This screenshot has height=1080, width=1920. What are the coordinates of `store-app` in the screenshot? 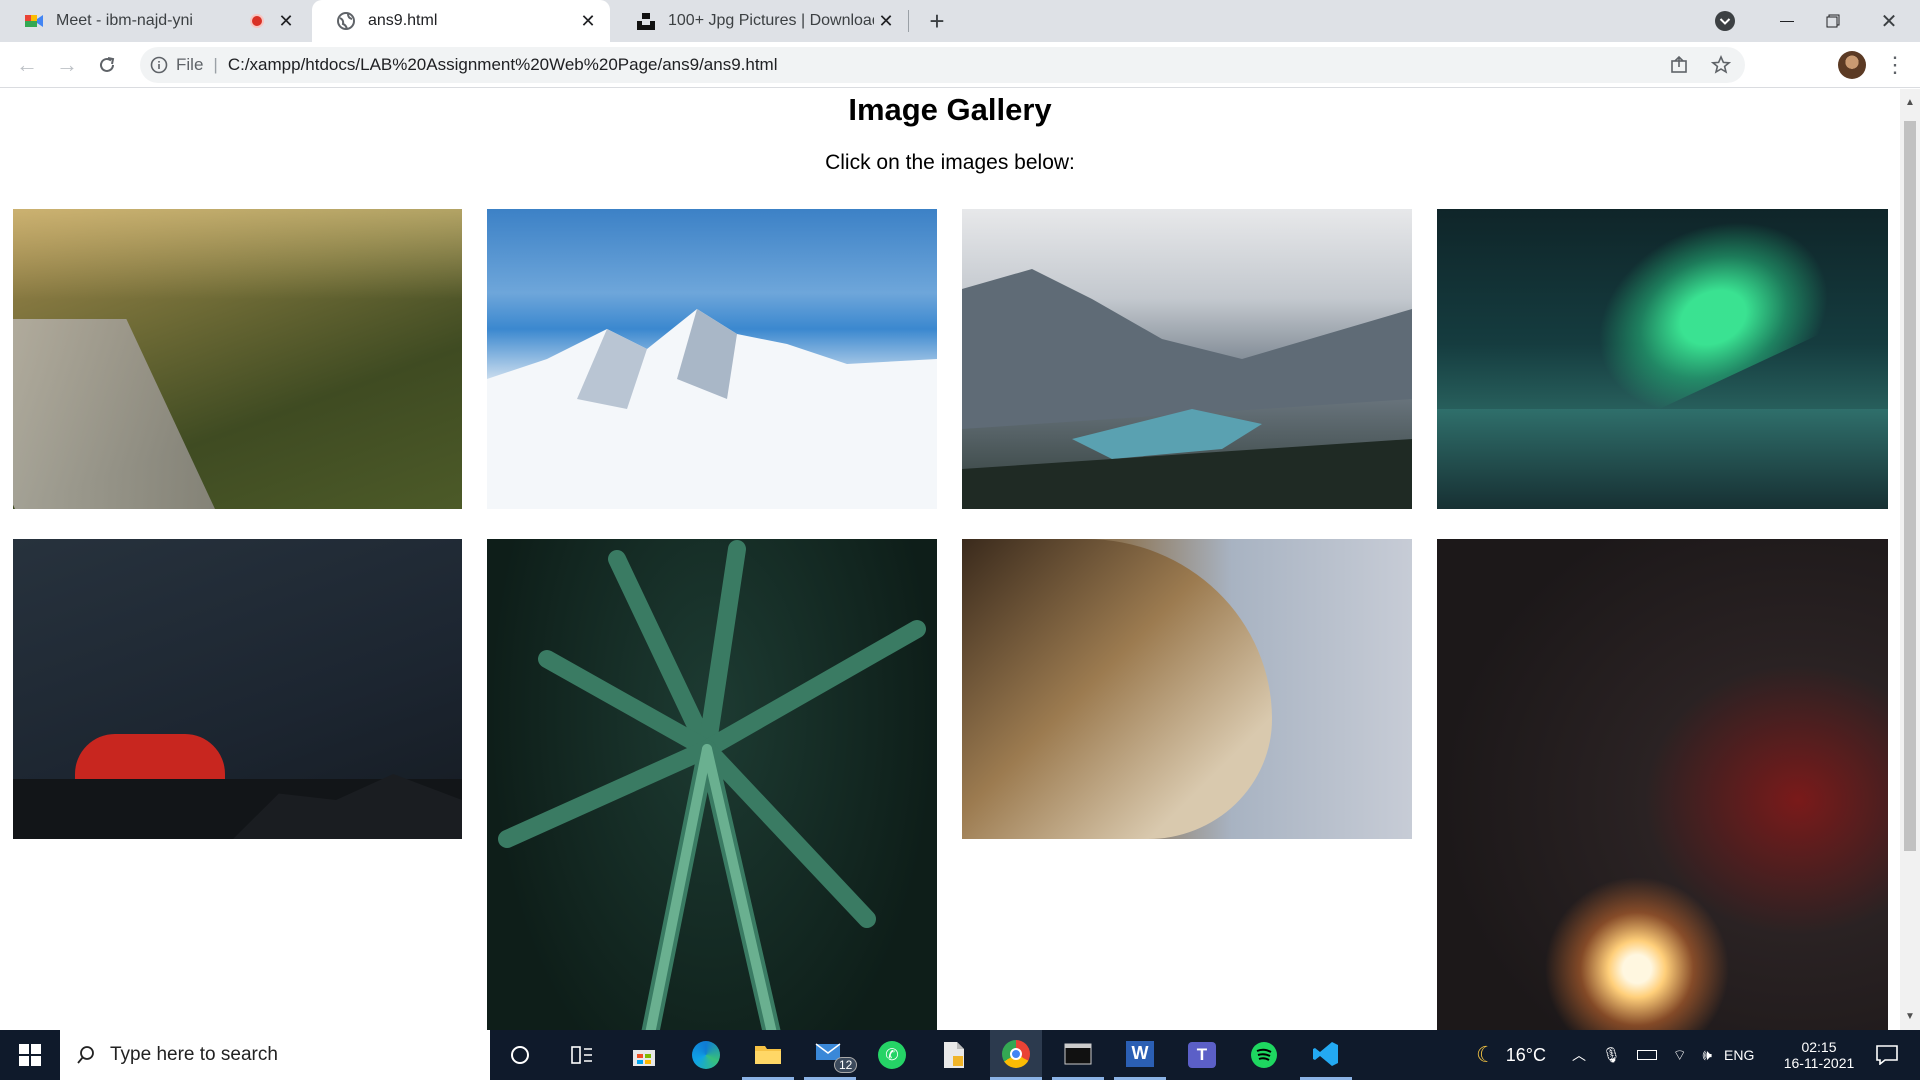 It's located at (644, 1055).